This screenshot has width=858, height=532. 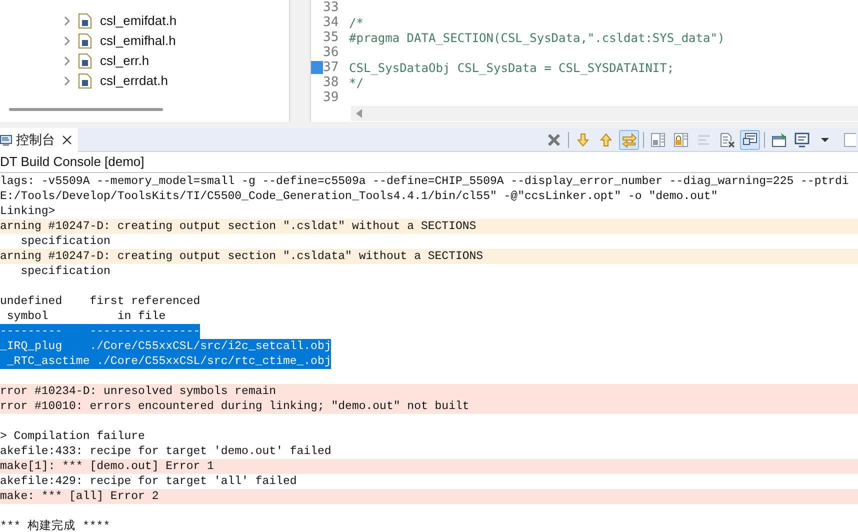 What do you see at coordinates (125, 61) in the screenshot?
I see `file-name: csl_err.h` at bounding box center [125, 61].